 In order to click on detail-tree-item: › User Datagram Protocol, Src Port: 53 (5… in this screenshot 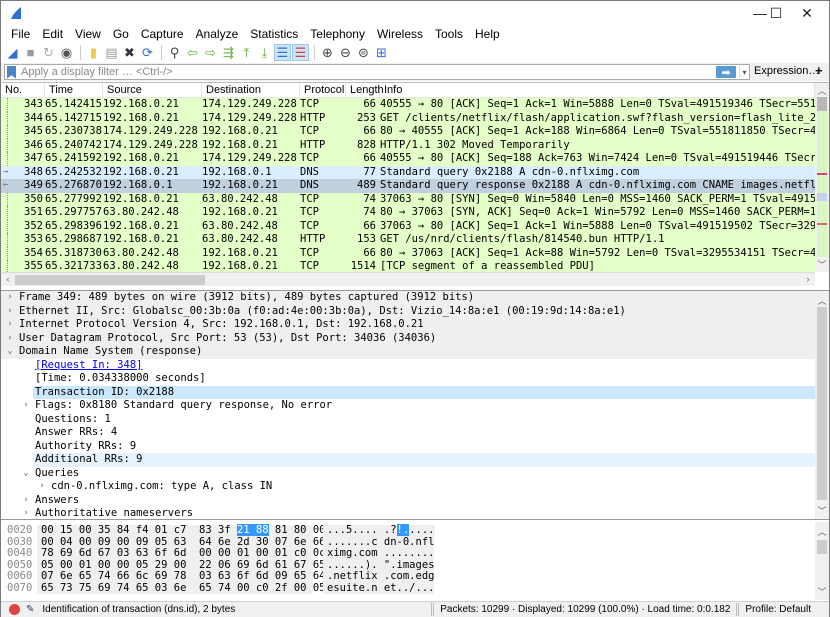, I will do `click(408, 338)`.